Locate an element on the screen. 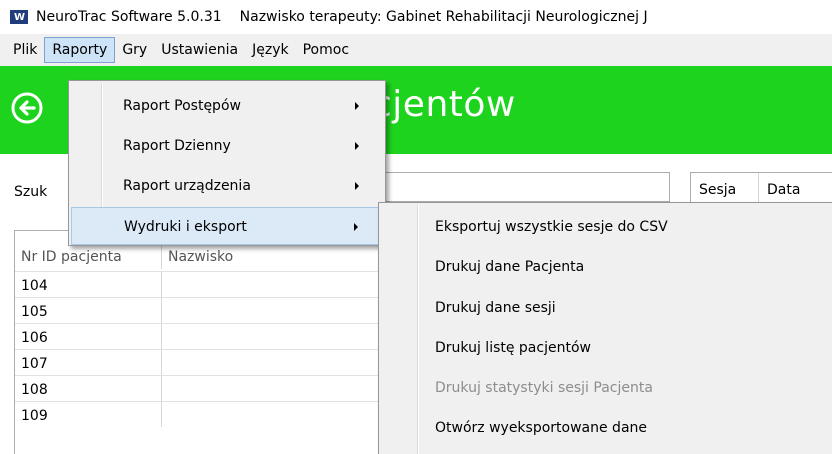 Image resolution: width=832 pixels, height=454 pixels. table-row: 105 is located at coordinates (204, 310).